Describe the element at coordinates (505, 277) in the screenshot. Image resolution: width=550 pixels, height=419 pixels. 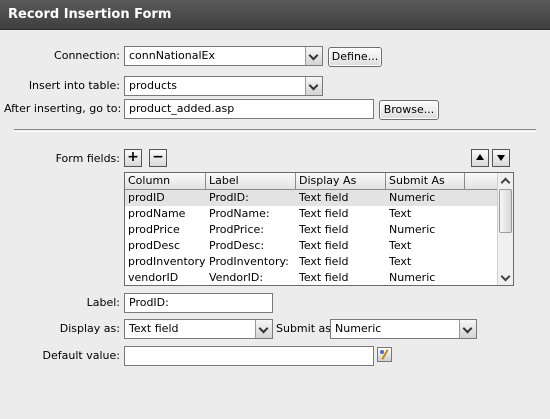
I see `scroll-down-icon` at that location.